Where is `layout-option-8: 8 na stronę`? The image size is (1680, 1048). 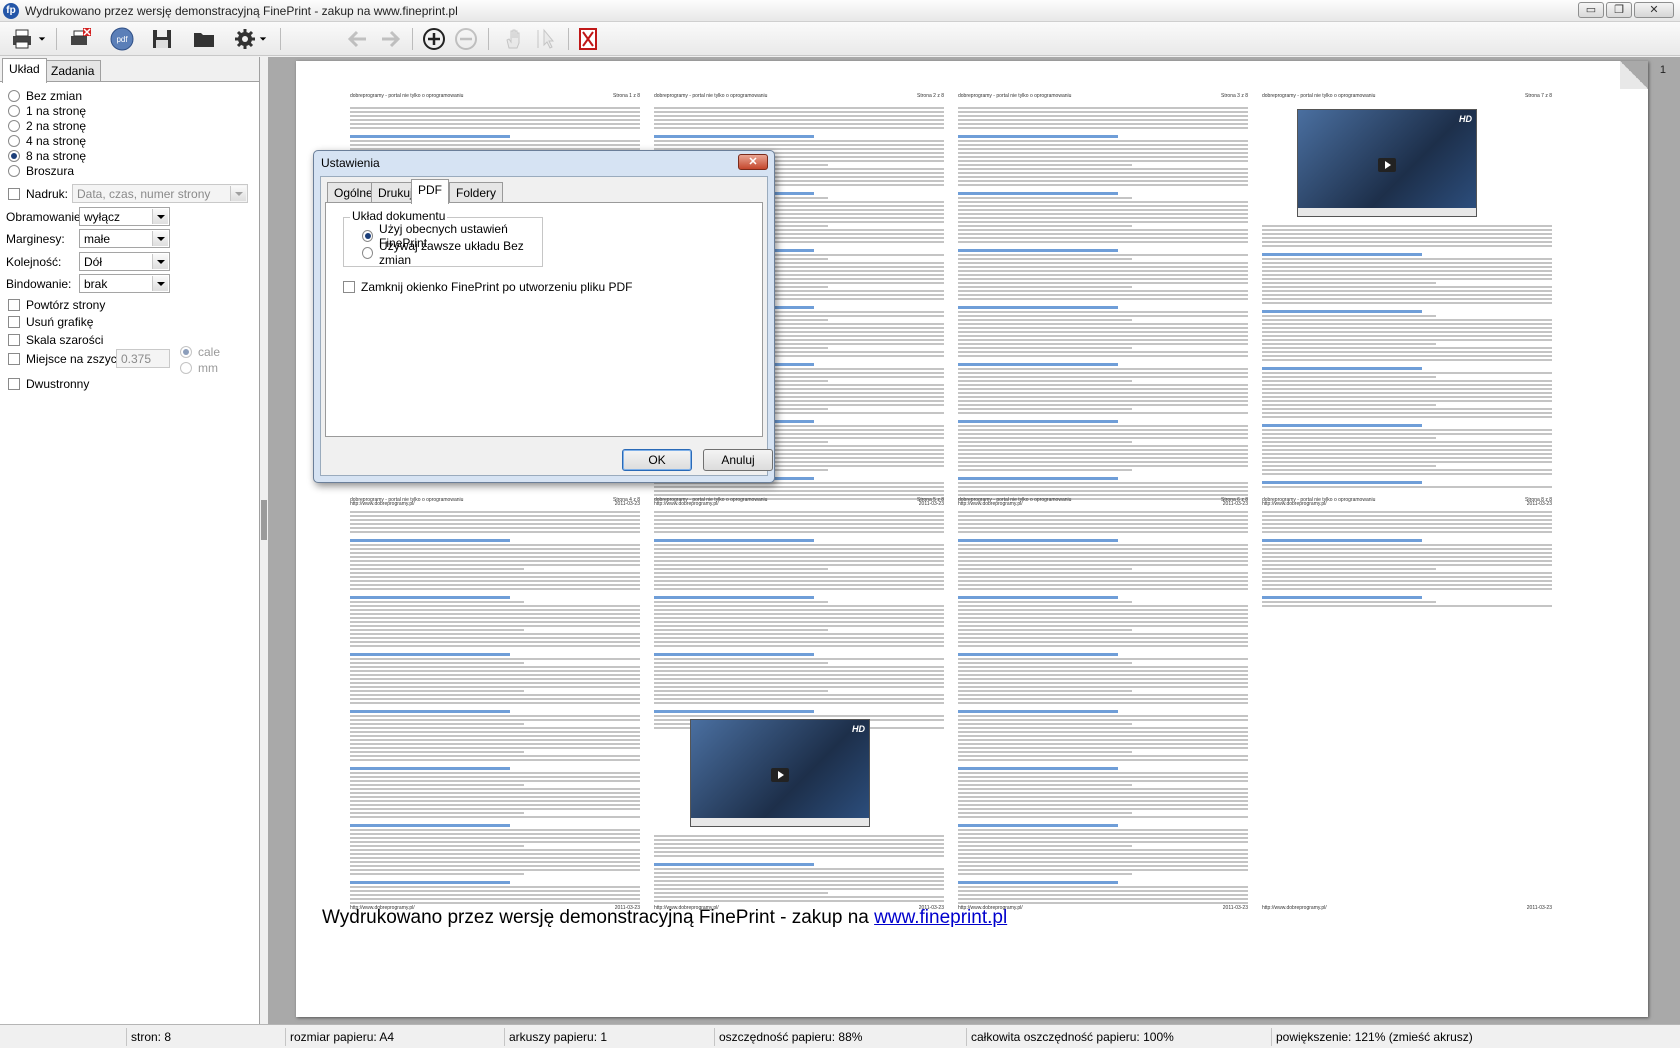 layout-option-8: 8 na stronę is located at coordinates (47, 156).